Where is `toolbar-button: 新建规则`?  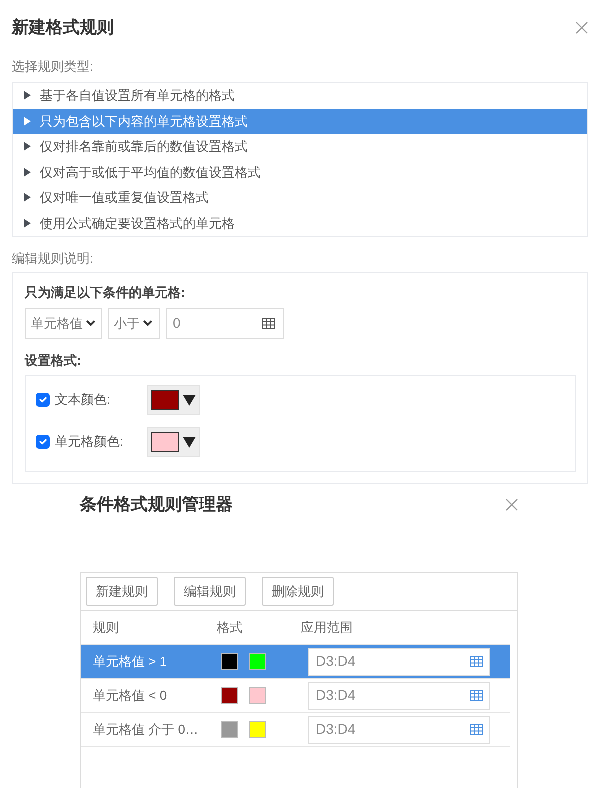 toolbar-button: 新建规则 is located at coordinates (122, 591).